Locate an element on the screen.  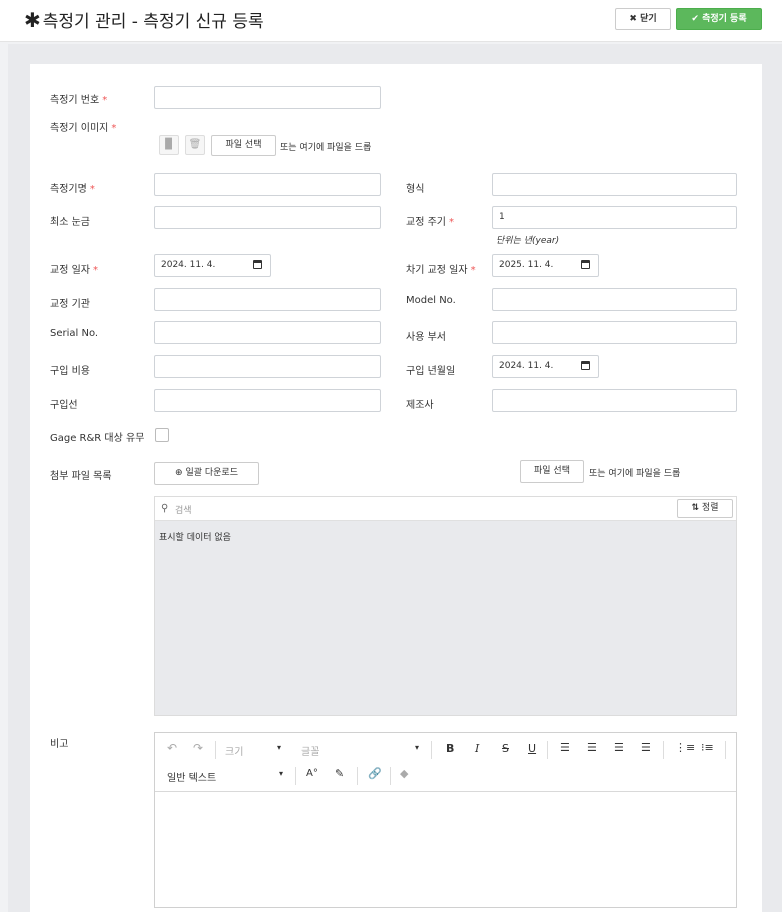
min-scale-label: 최소 눈금 is located at coordinates (70, 222).